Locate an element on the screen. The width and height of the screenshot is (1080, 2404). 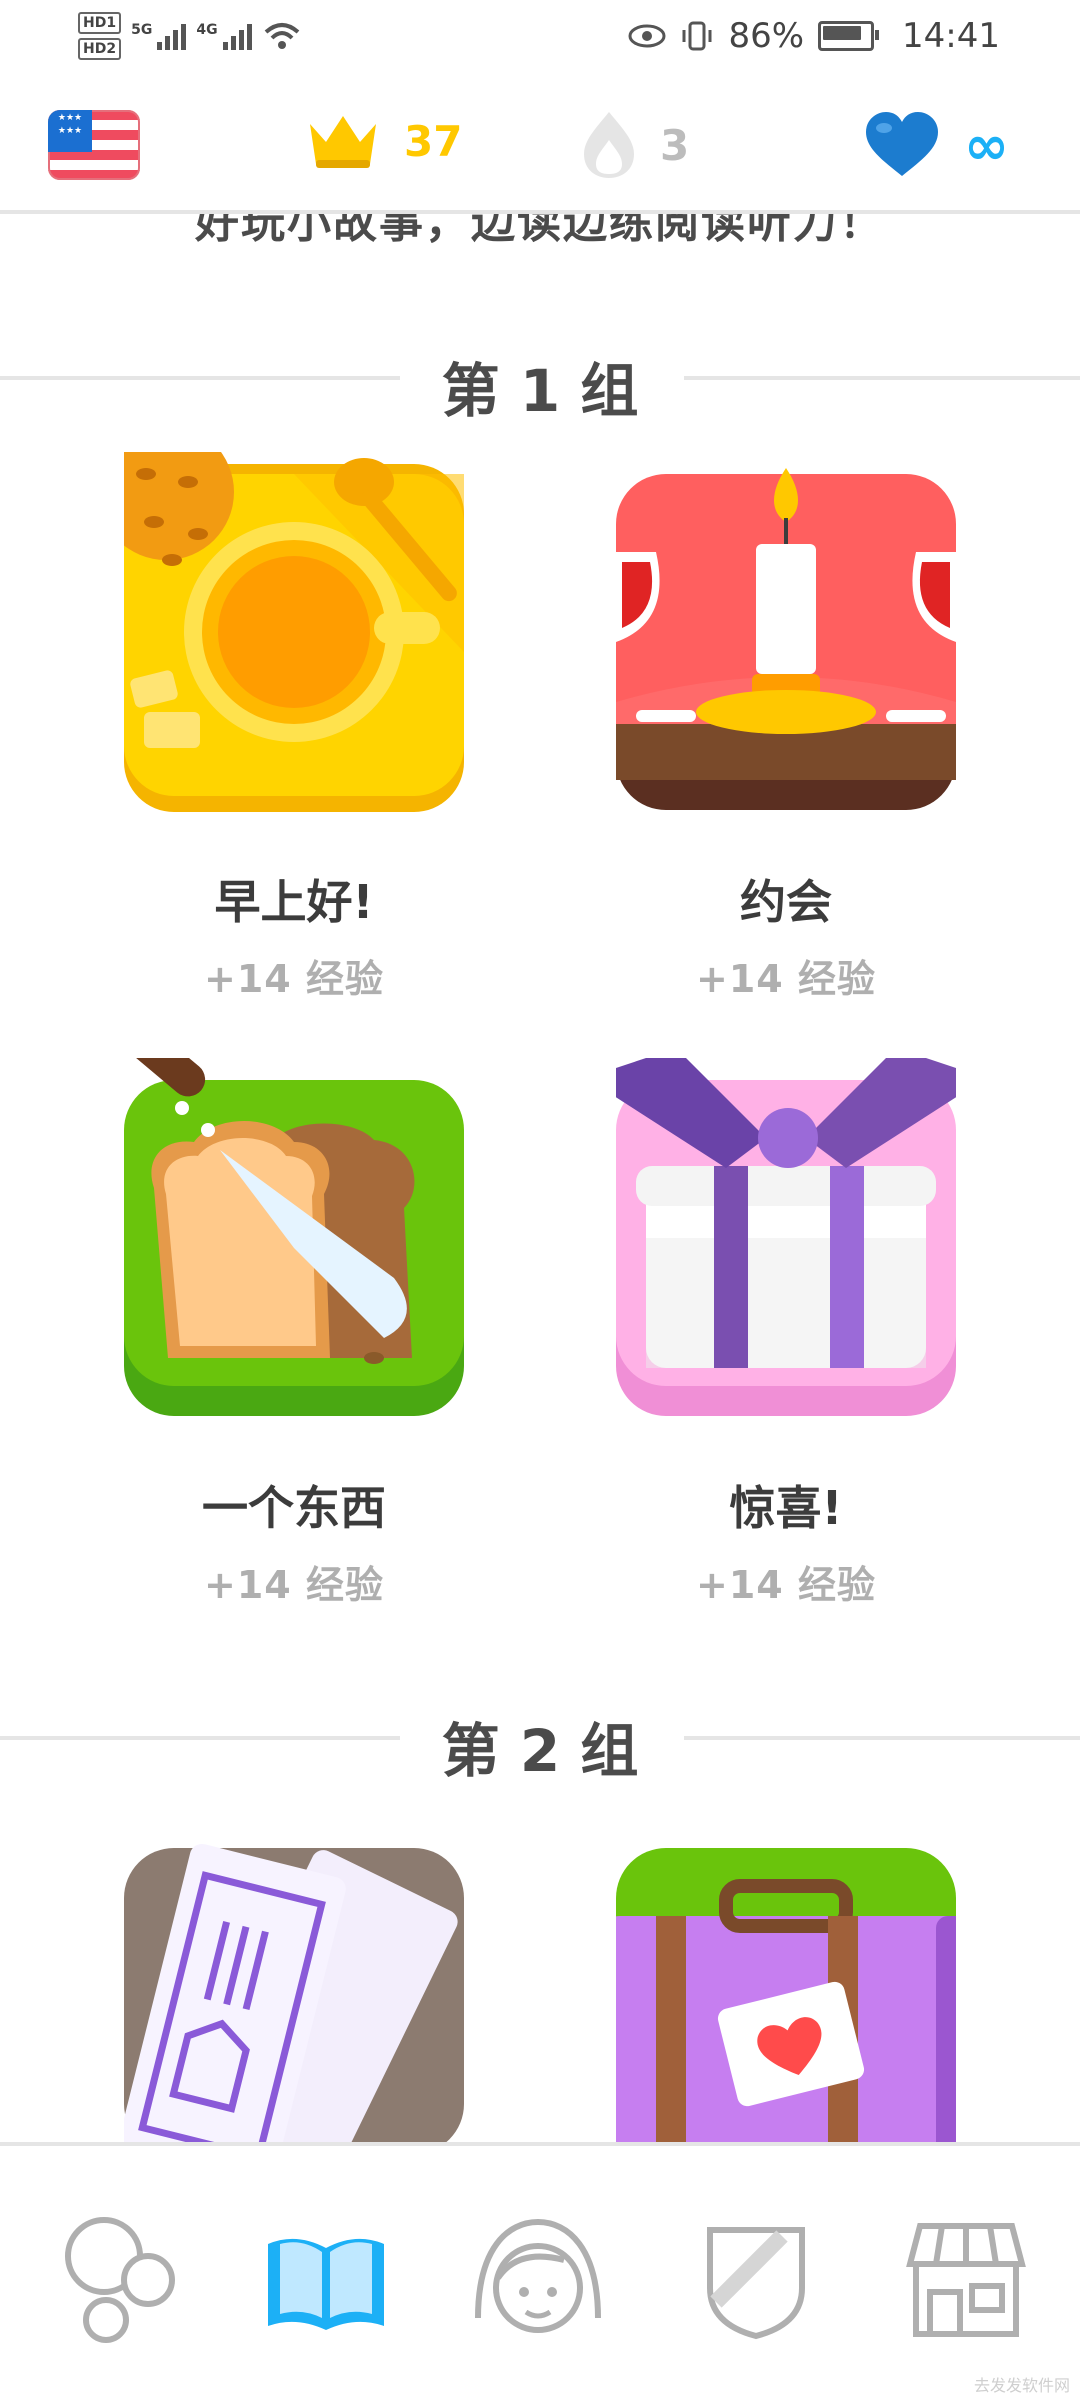
hd1-label: HD1 is located at coordinates (100, 23).